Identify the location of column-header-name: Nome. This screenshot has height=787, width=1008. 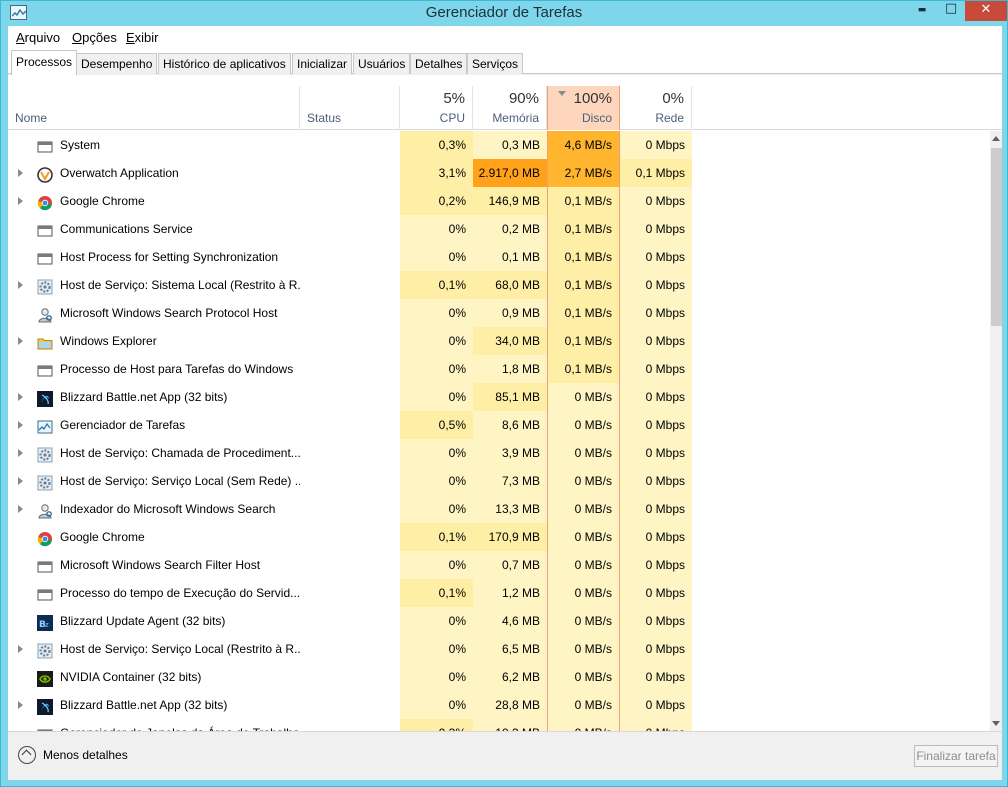
(154, 108).